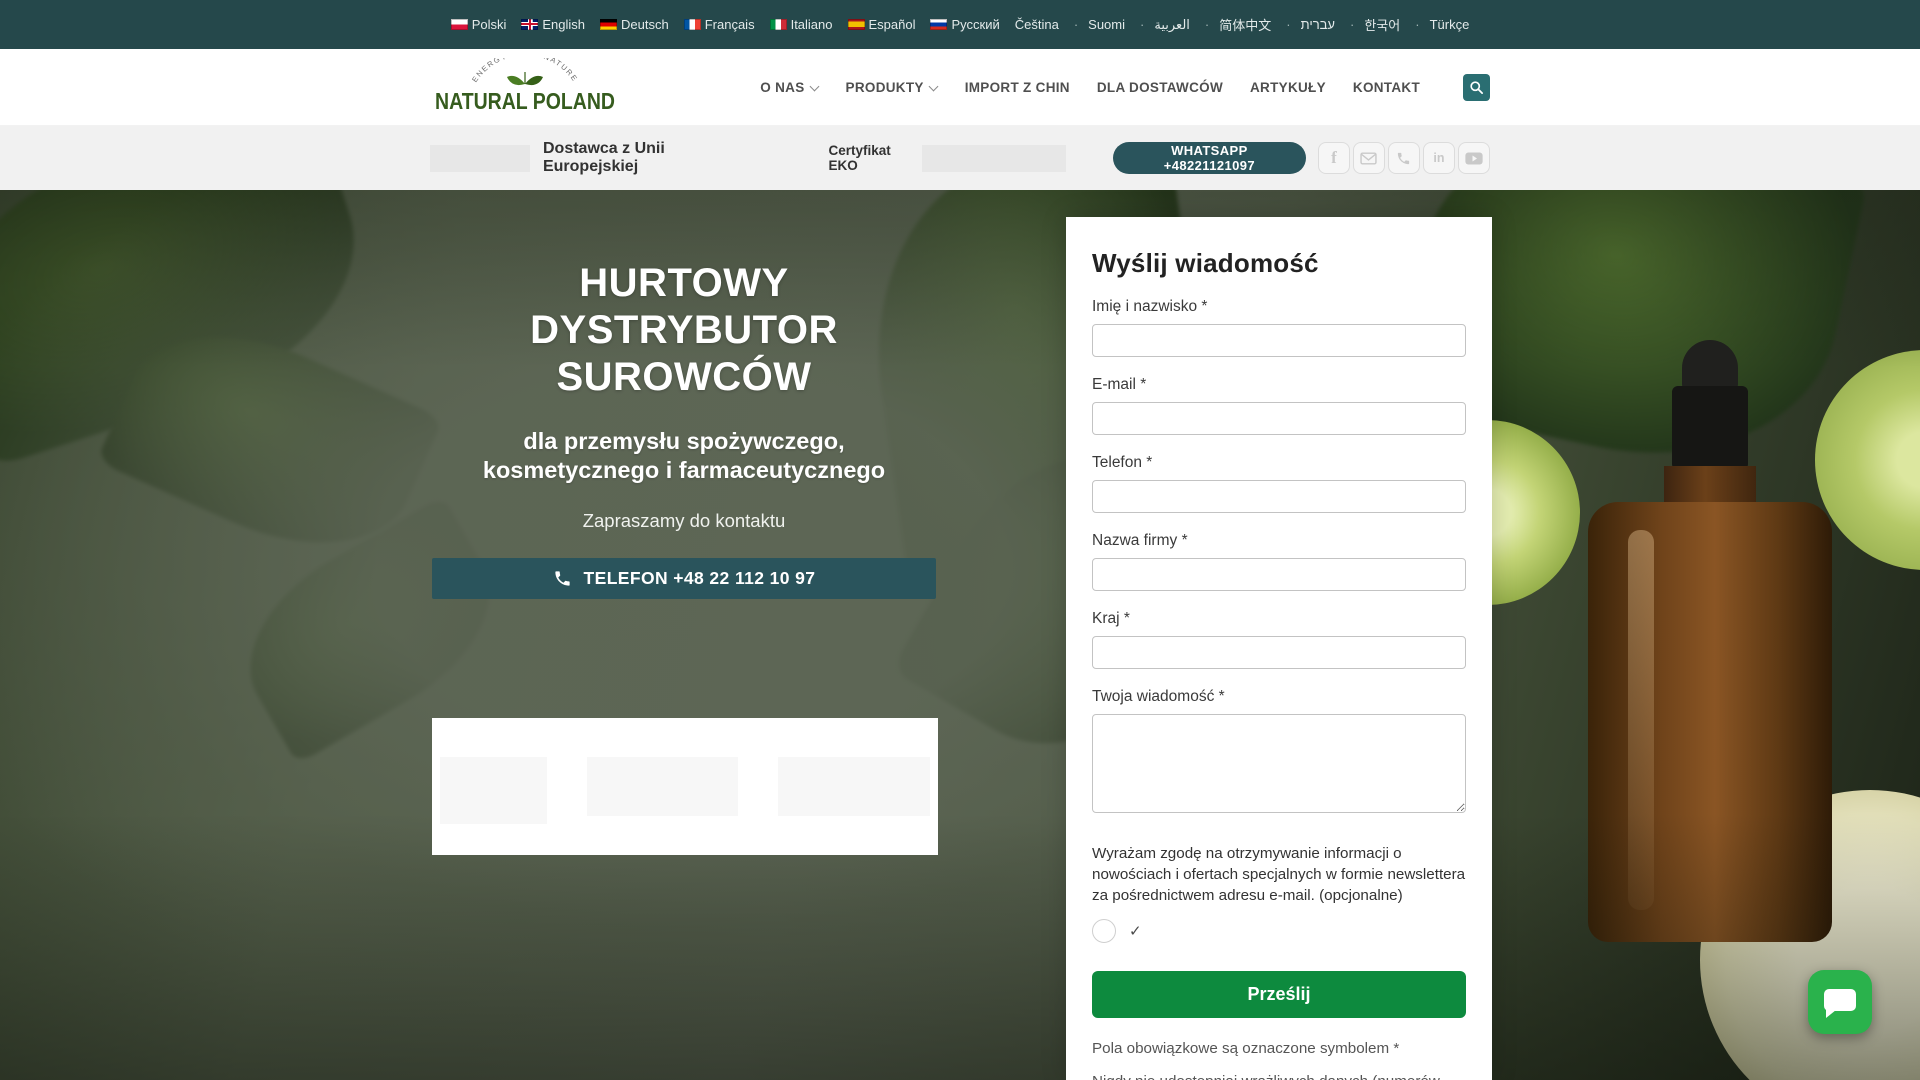  I want to click on language-label: Русский, so click(975, 24).